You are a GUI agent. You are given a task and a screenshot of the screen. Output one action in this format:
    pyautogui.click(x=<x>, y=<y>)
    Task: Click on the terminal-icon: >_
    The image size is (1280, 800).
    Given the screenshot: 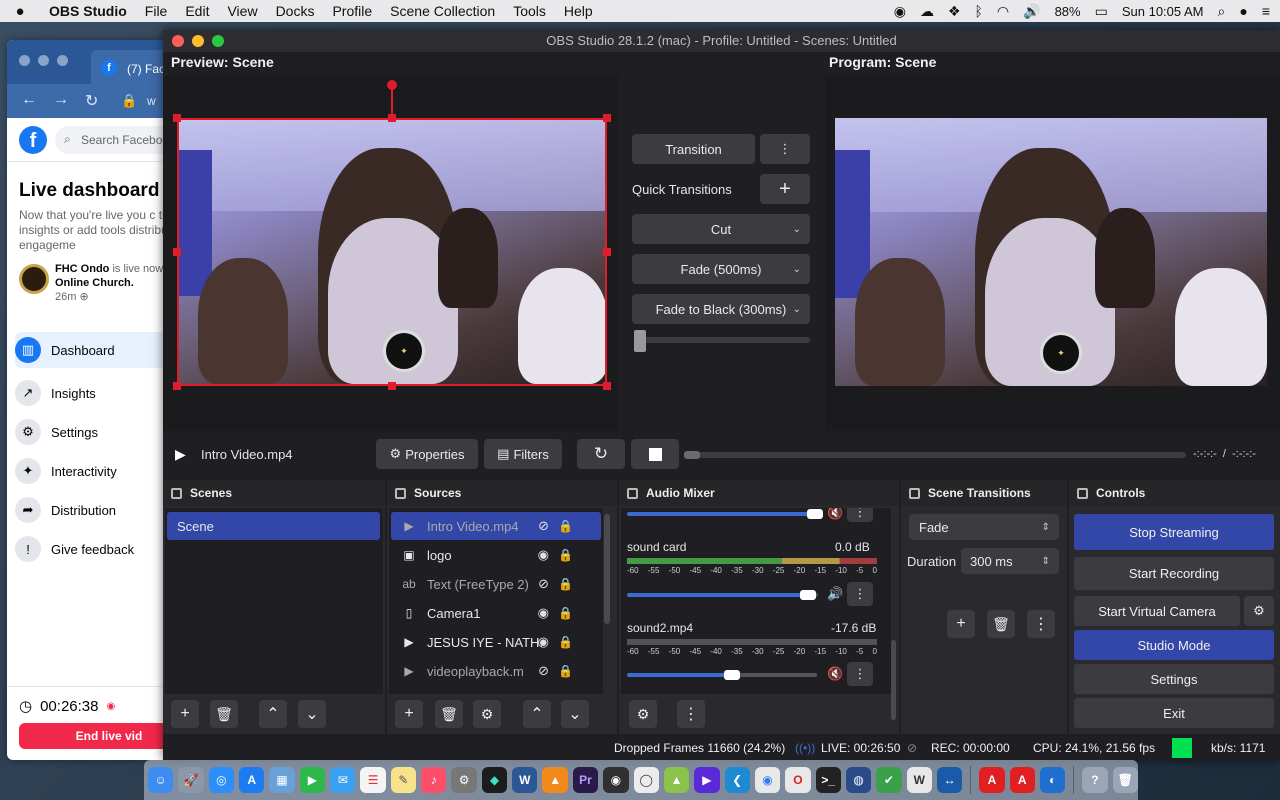 What is the action you would take?
    pyautogui.click(x=828, y=780)
    